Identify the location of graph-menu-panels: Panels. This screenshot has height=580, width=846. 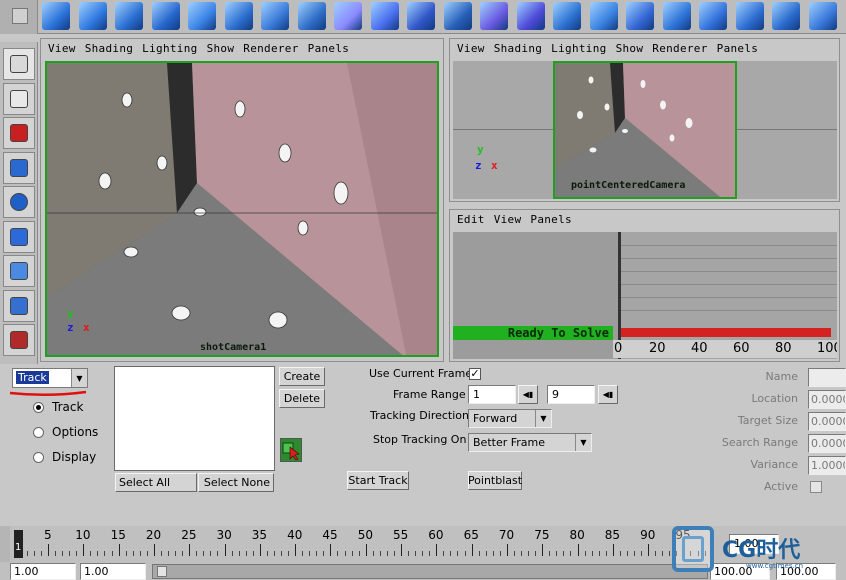
(551, 219).